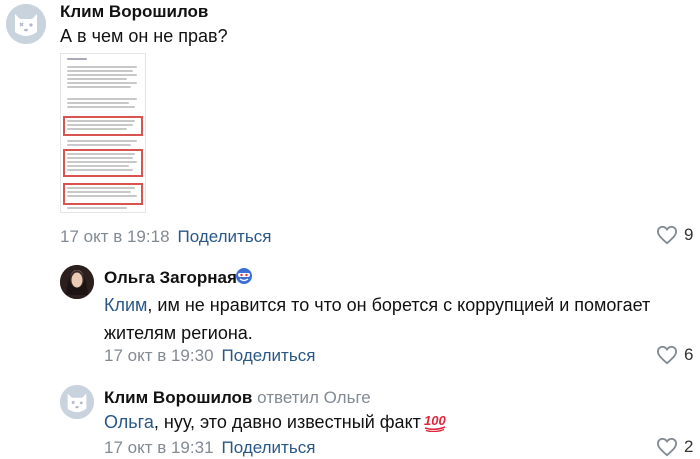  Describe the element at coordinates (170, 278) in the screenshot. I see `comment-author: Ольга Загорная` at that location.